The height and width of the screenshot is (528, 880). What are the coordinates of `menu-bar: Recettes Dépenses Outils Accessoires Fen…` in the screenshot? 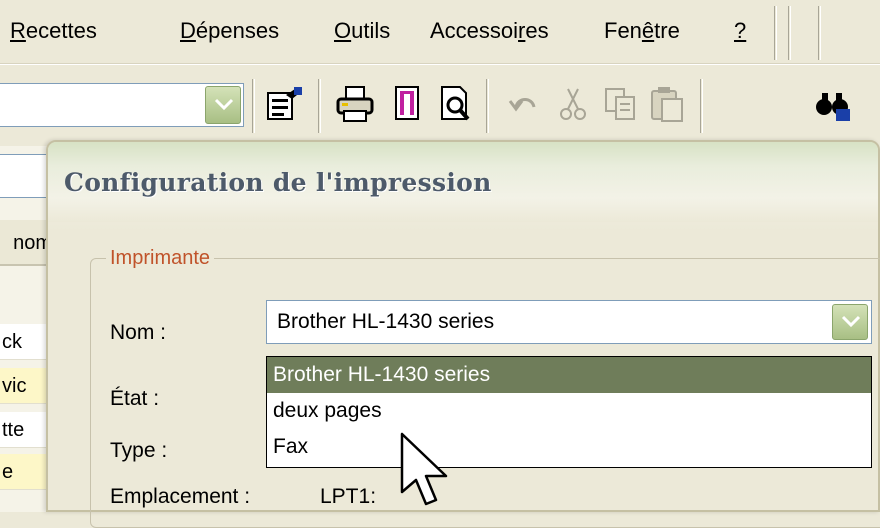 It's located at (440, 32).